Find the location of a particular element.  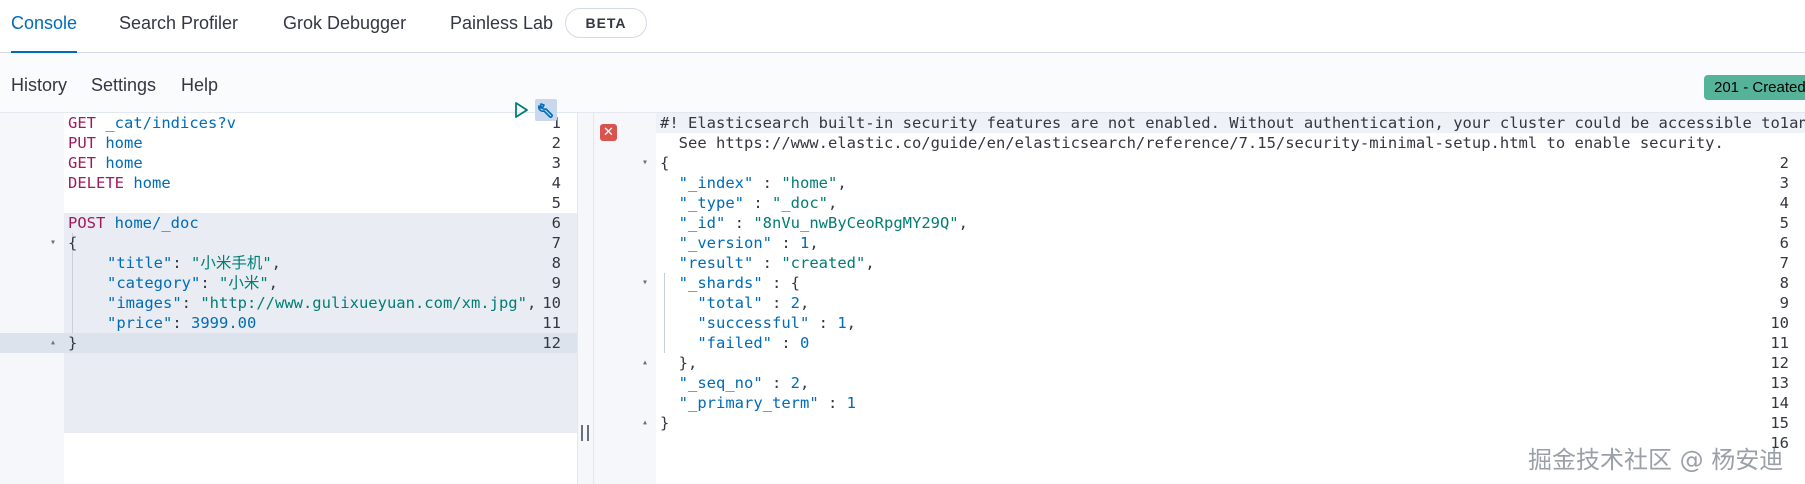

json-value: "created" is located at coordinates (823, 263).